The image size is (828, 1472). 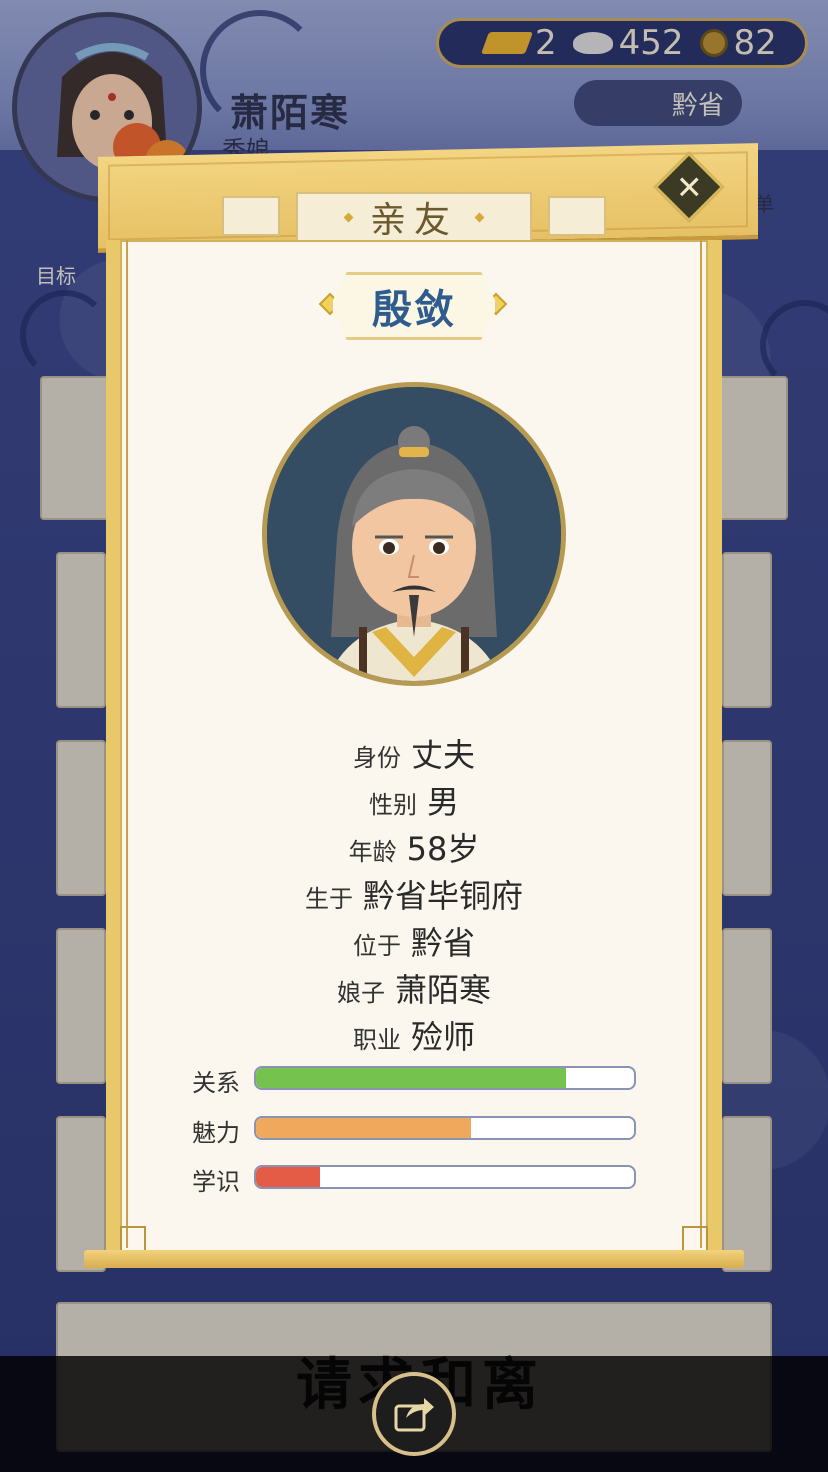 I want to click on person-name-plate: 殷敛, so click(x=414, y=306).